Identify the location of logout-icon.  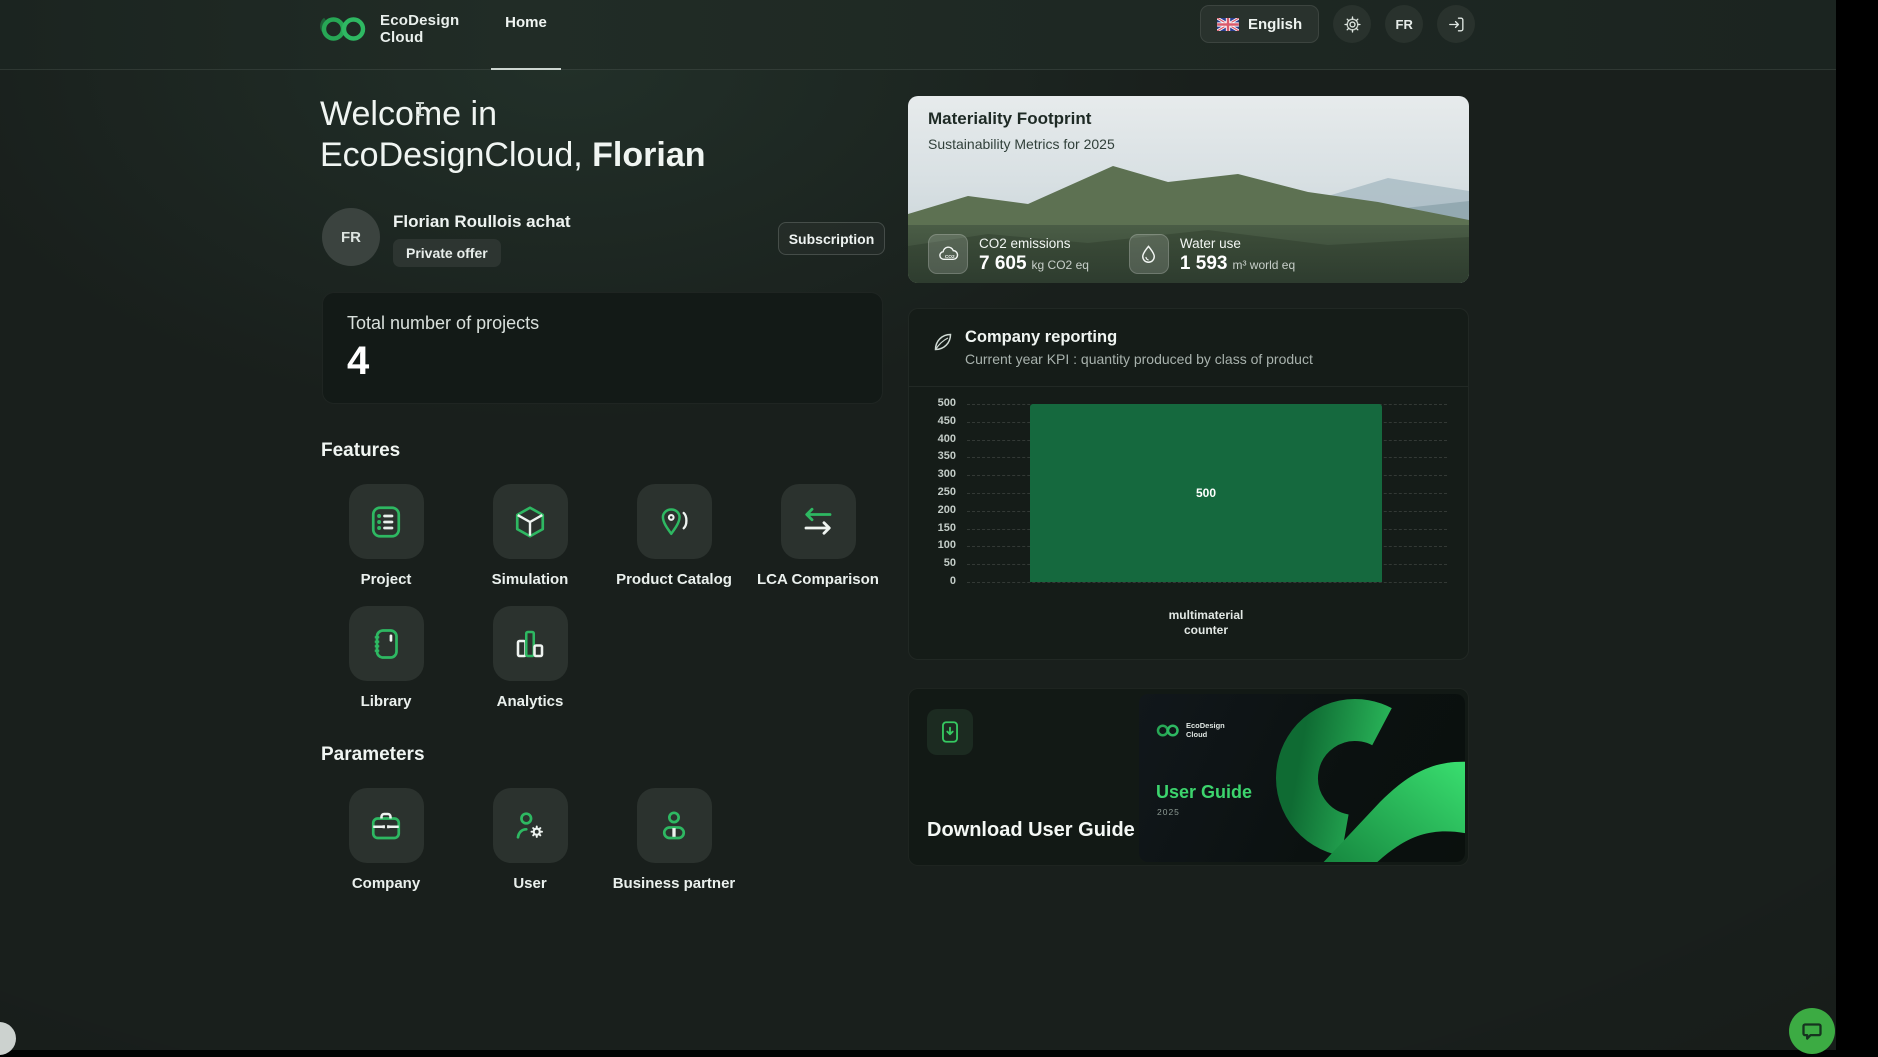
(1456, 24).